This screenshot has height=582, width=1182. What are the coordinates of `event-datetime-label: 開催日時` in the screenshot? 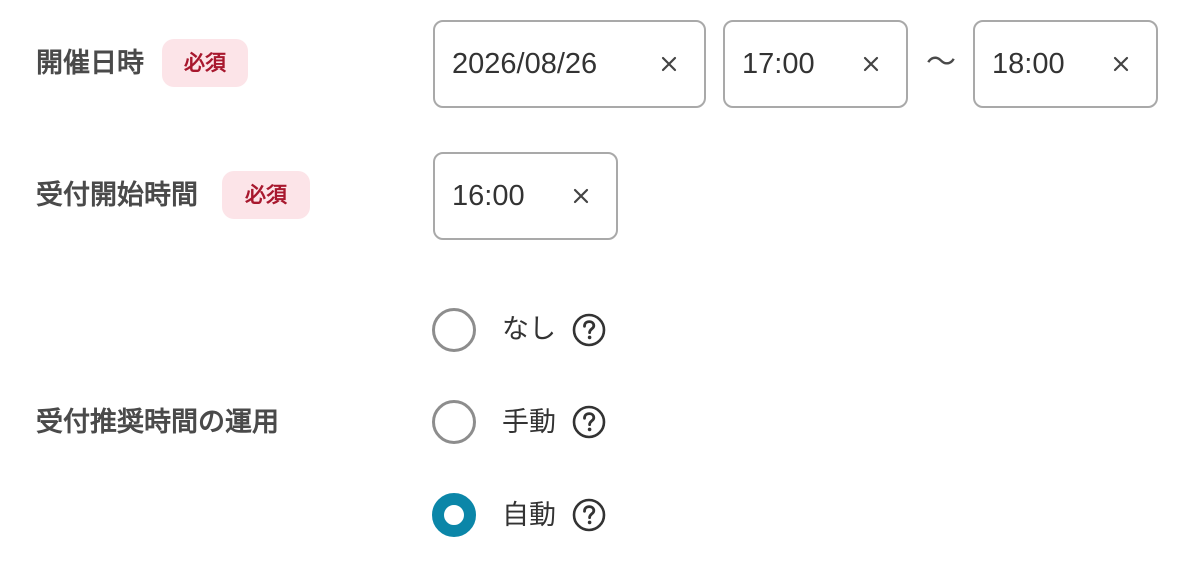 It's located at (90, 63).